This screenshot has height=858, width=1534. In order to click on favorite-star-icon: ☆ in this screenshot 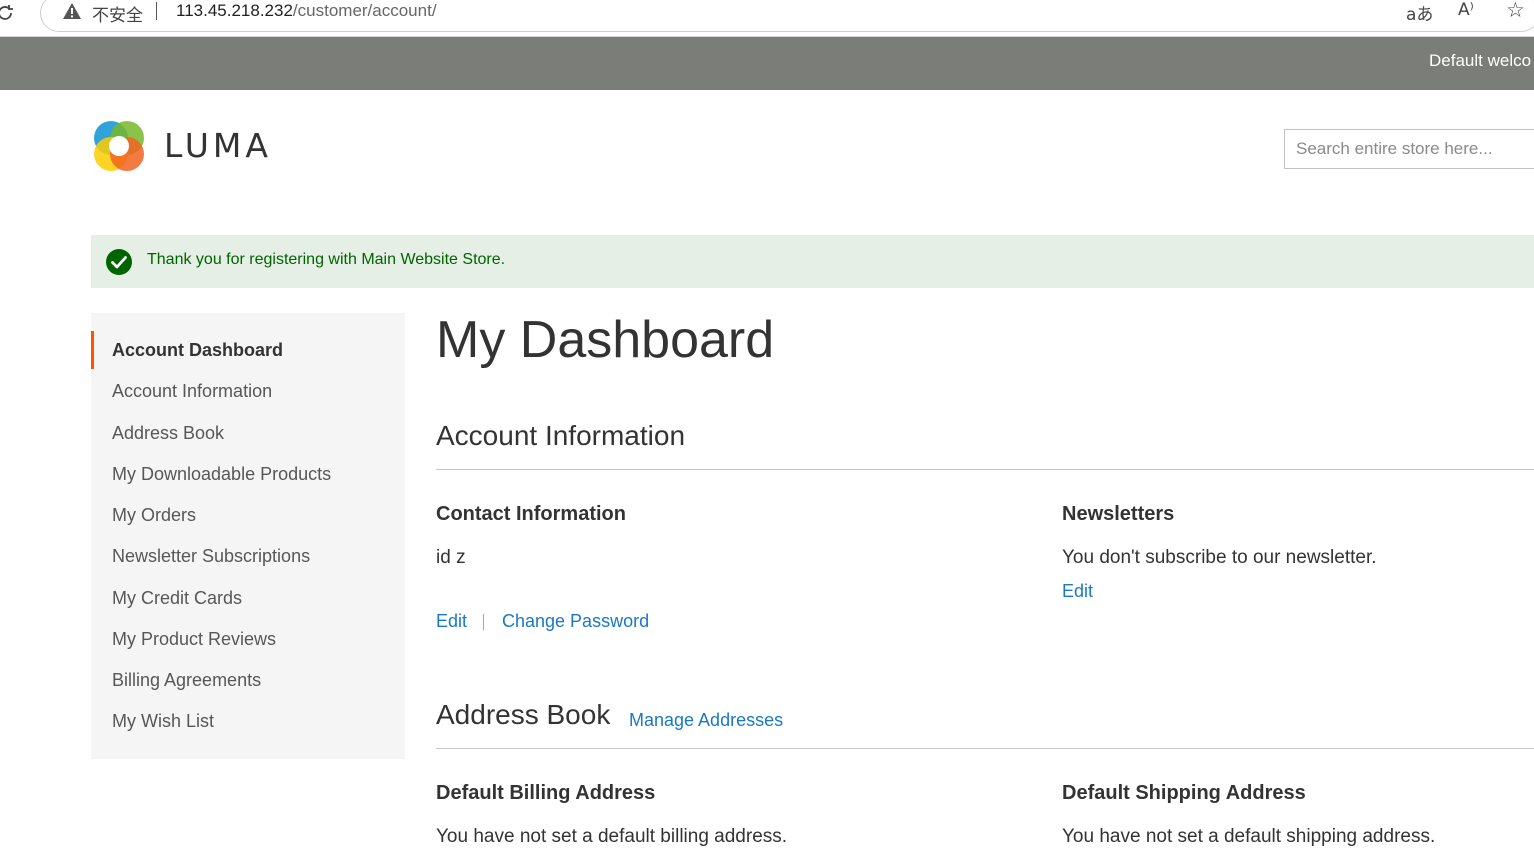, I will do `click(1515, 11)`.